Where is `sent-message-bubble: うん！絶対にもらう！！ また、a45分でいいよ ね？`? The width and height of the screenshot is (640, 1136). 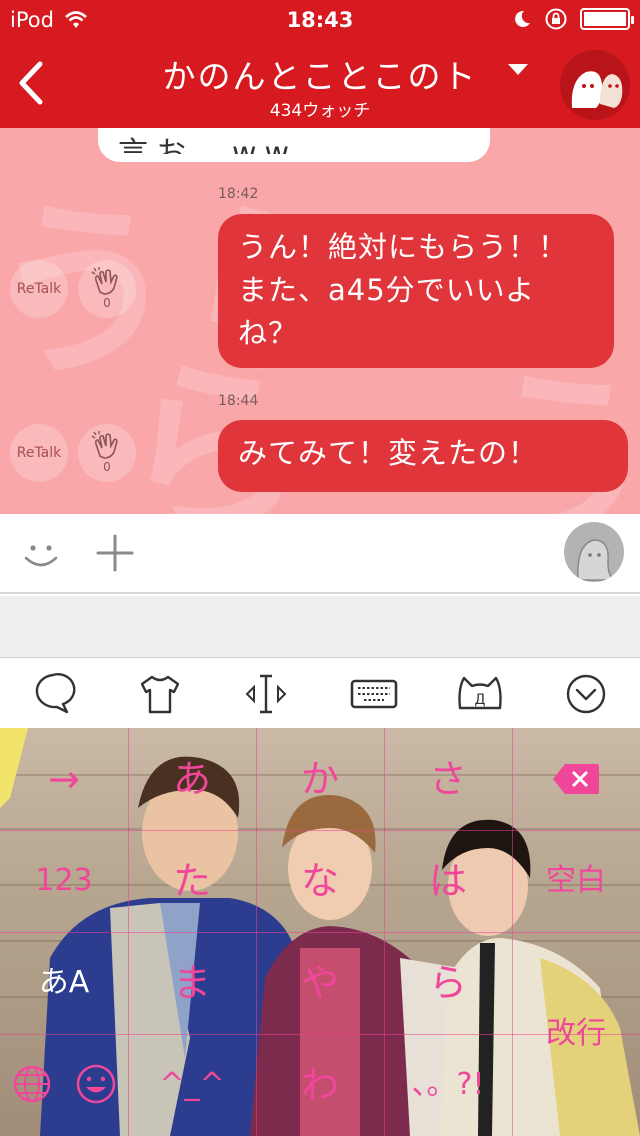
sent-message-bubble: うん！絶対にもらう！！ また、a45分でいいよ ね？ is located at coordinates (416, 291).